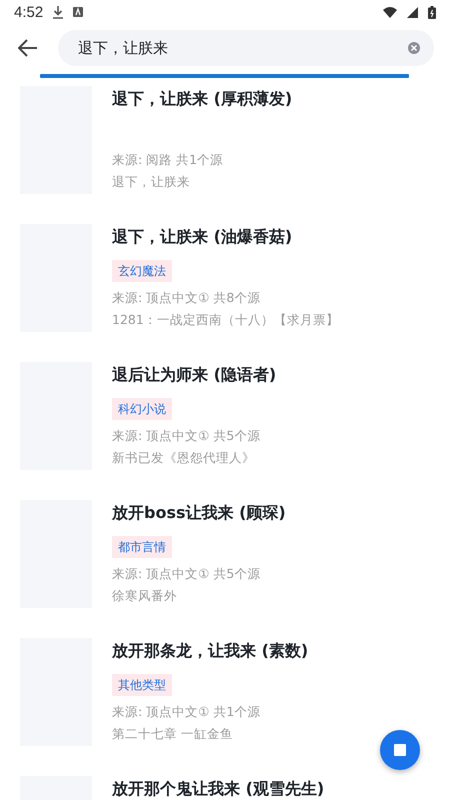 The height and width of the screenshot is (800, 450). Describe the element at coordinates (271, 513) in the screenshot. I see `book-title: 放开boss让我来 (顾琛)` at that location.